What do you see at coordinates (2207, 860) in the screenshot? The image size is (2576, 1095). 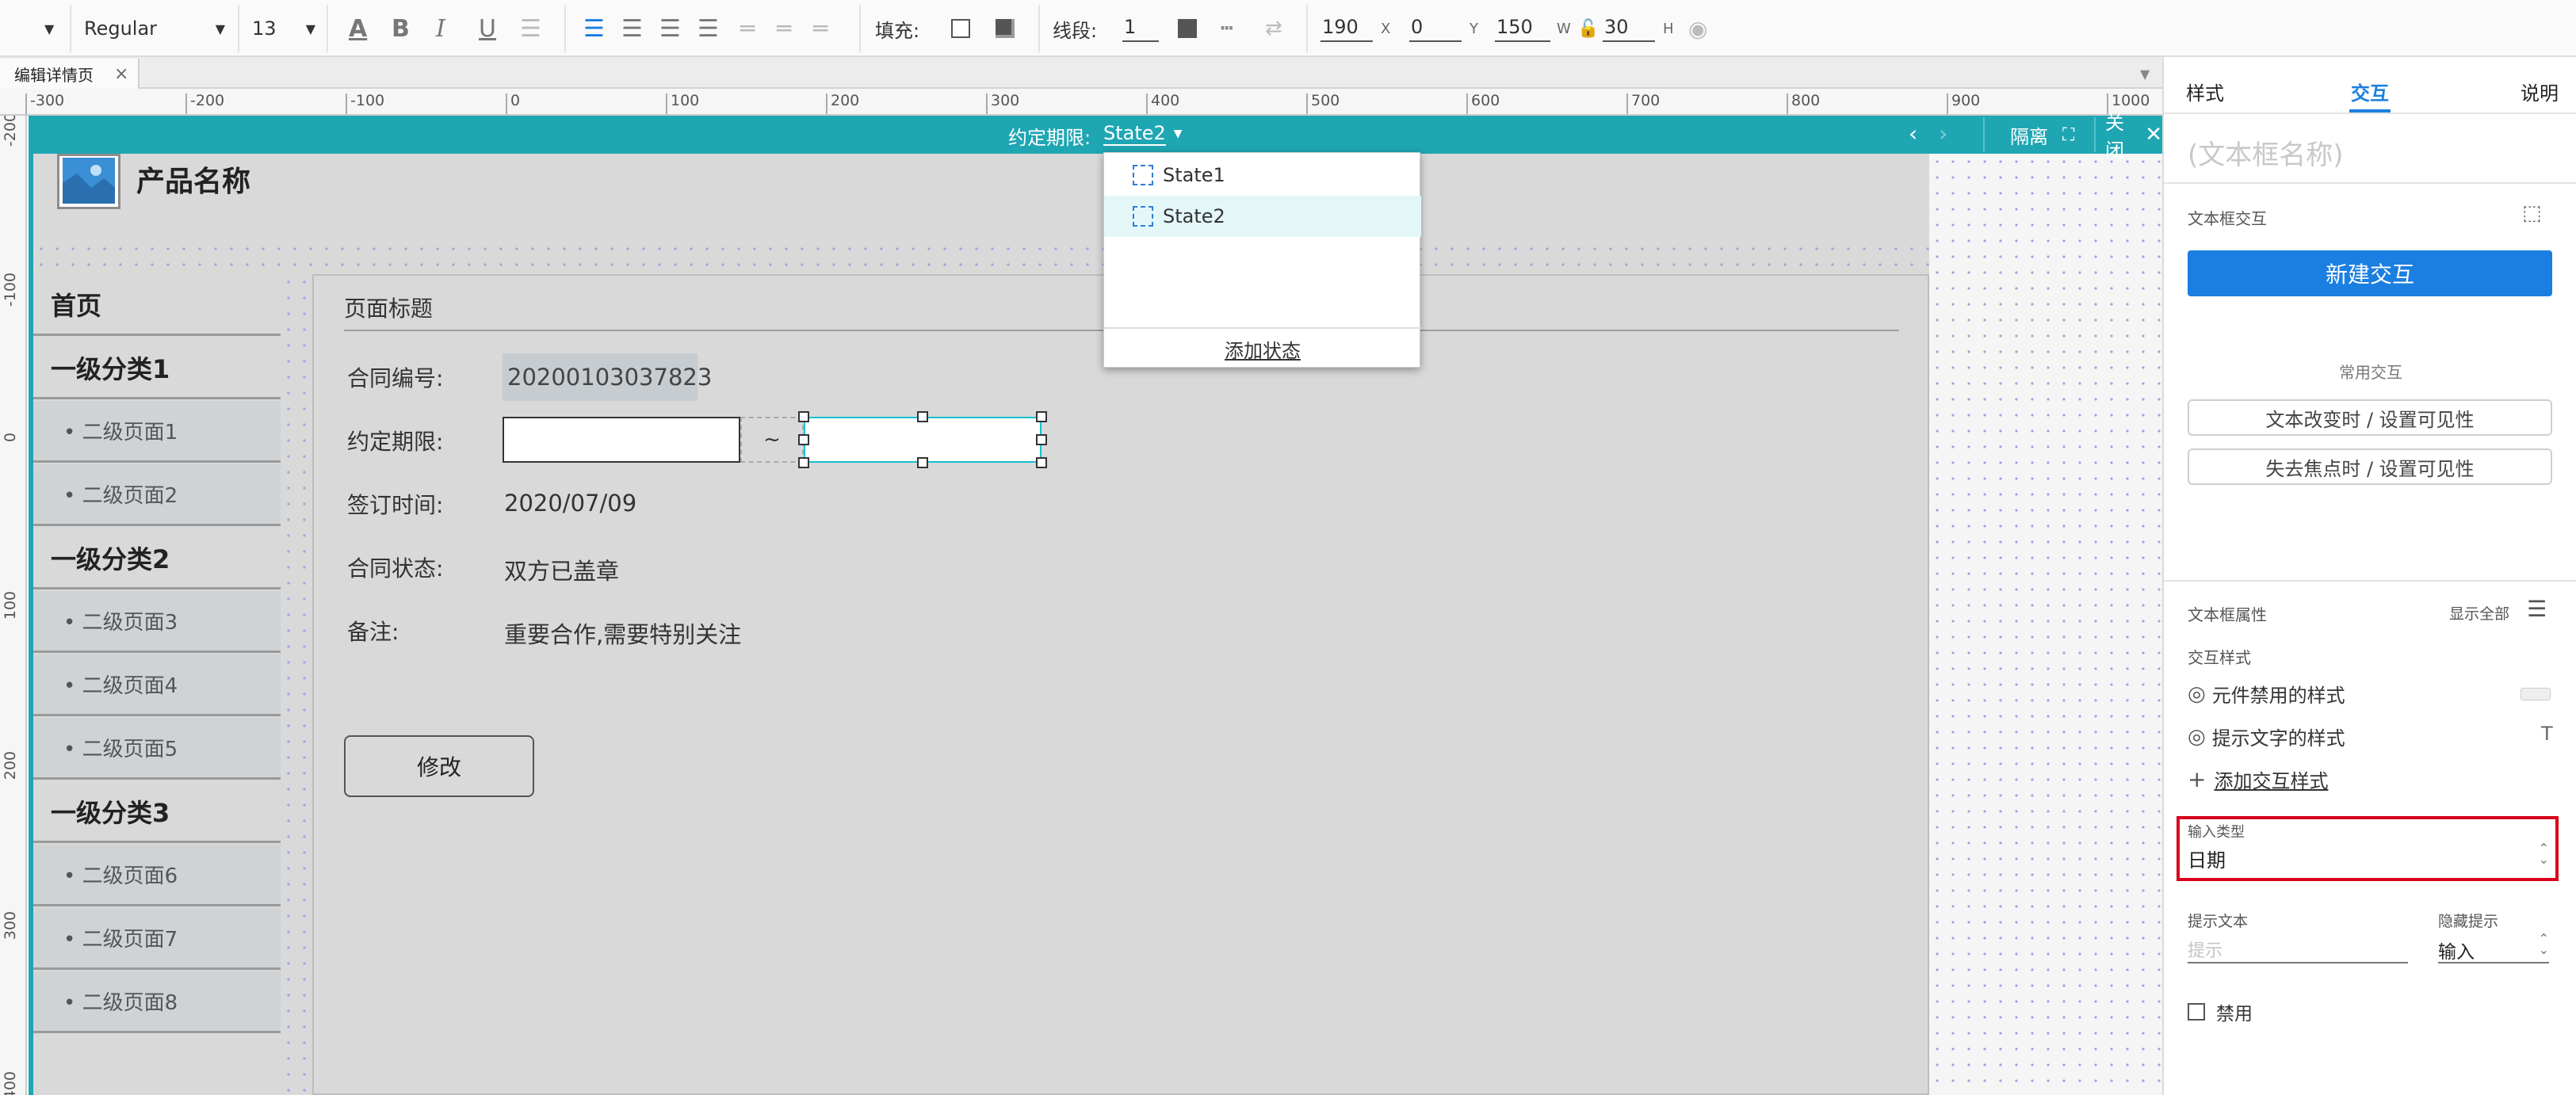 I see `input-type-value: 日期` at bounding box center [2207, 860].